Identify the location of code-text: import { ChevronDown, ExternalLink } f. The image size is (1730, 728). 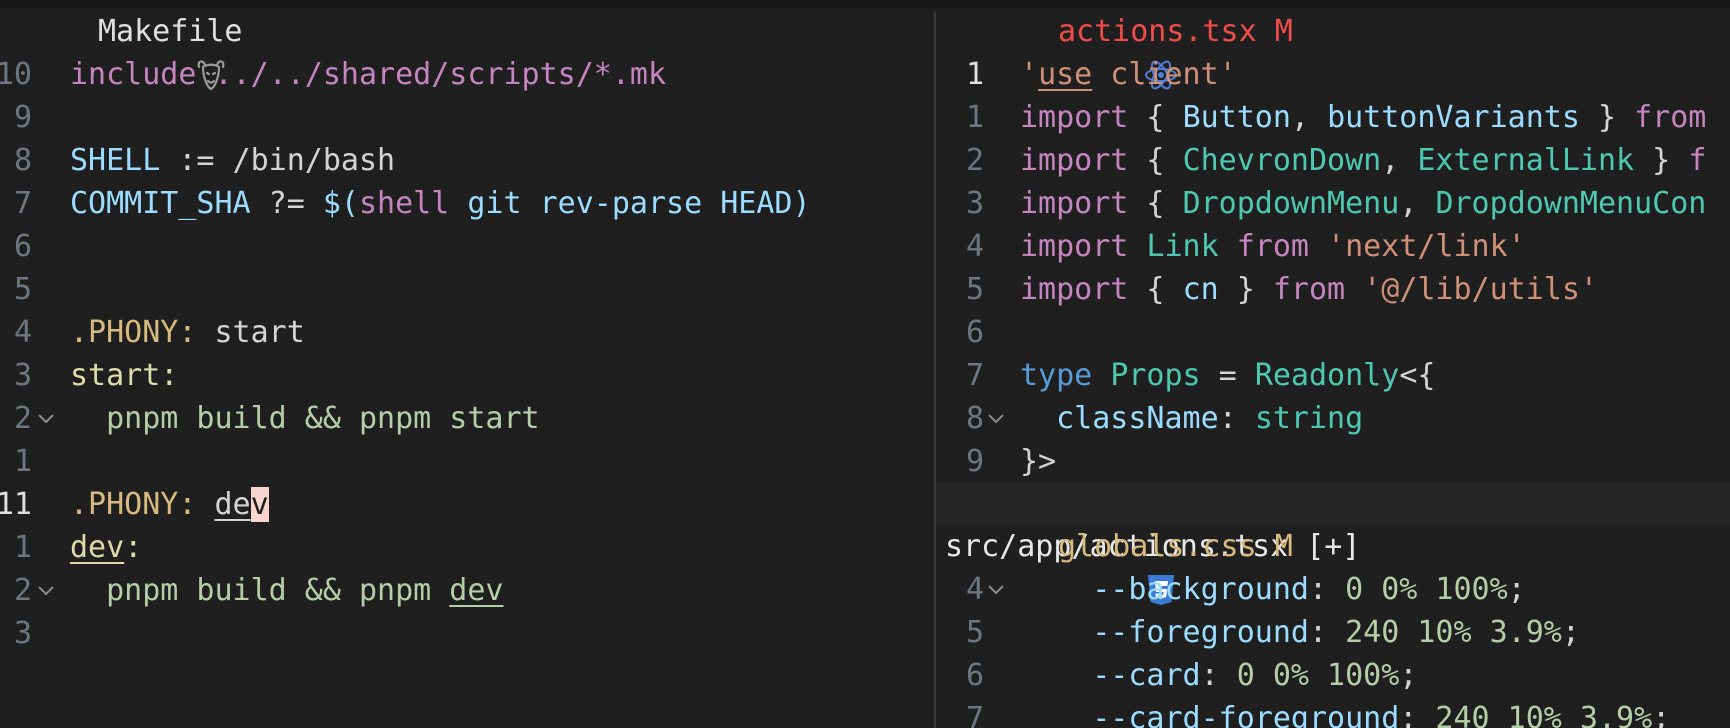
(1363, 160).